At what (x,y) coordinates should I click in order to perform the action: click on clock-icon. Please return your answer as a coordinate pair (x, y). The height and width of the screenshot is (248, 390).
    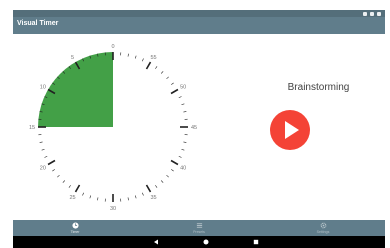
    Looking at the image, I should click on (75, 225).